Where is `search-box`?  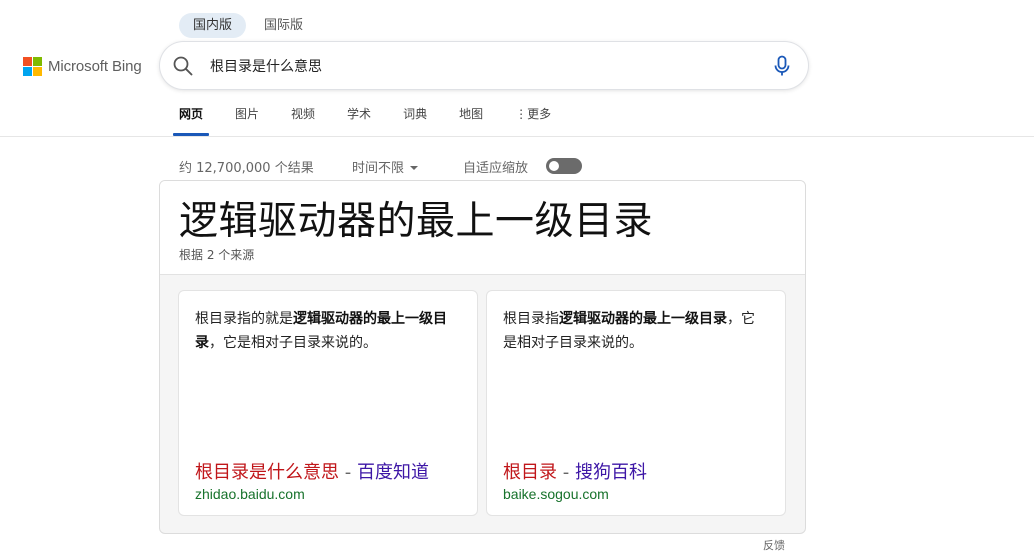
search-box is located at coordinates (484, 65).